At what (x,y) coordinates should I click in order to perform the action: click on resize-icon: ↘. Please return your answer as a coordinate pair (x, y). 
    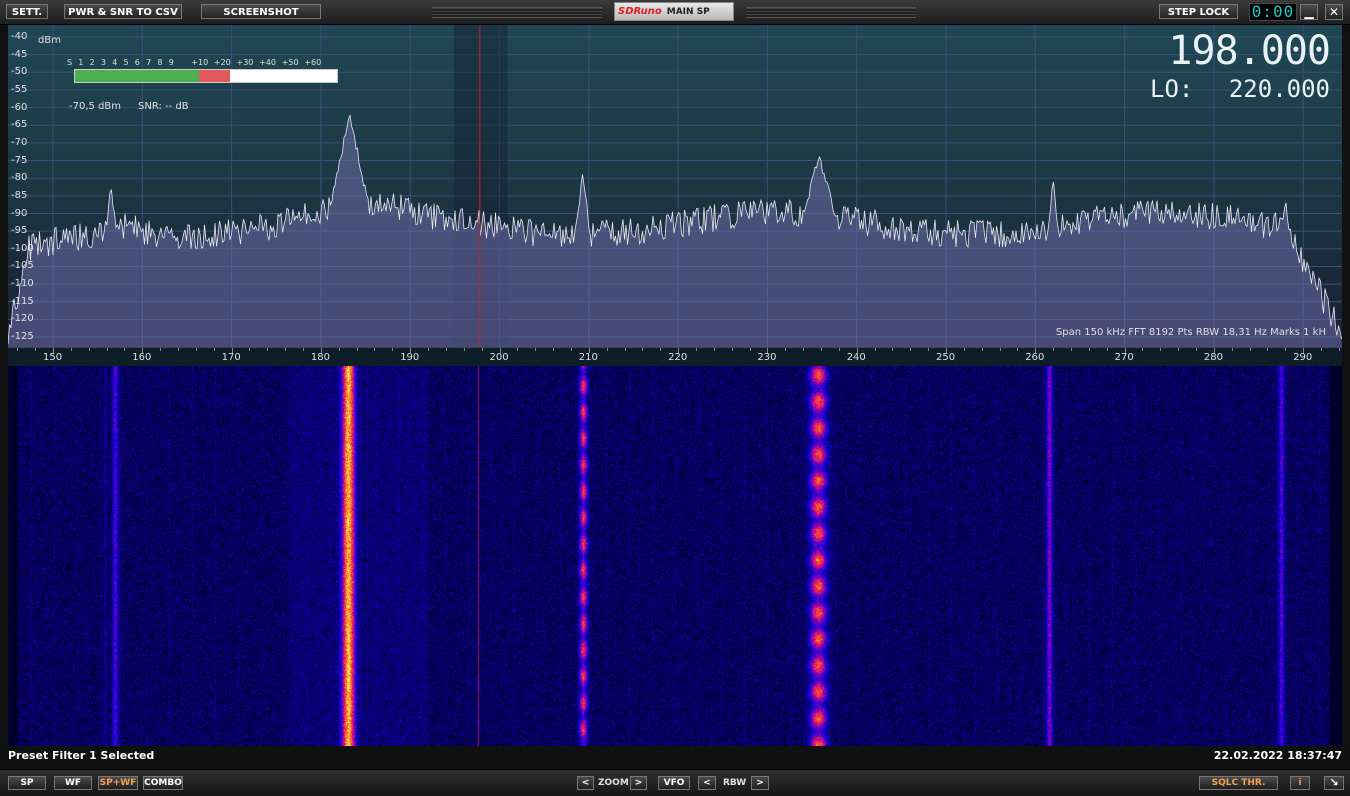
    Looking at the image, I should click on (1334, 783).